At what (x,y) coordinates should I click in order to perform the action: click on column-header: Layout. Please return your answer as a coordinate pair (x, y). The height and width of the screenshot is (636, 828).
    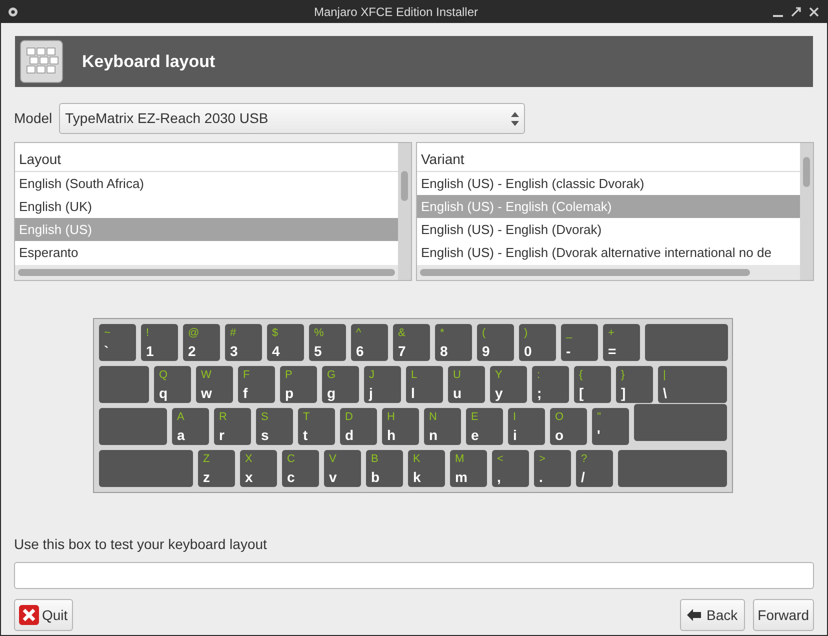
    Looking at the image, I should click on (206, 157).